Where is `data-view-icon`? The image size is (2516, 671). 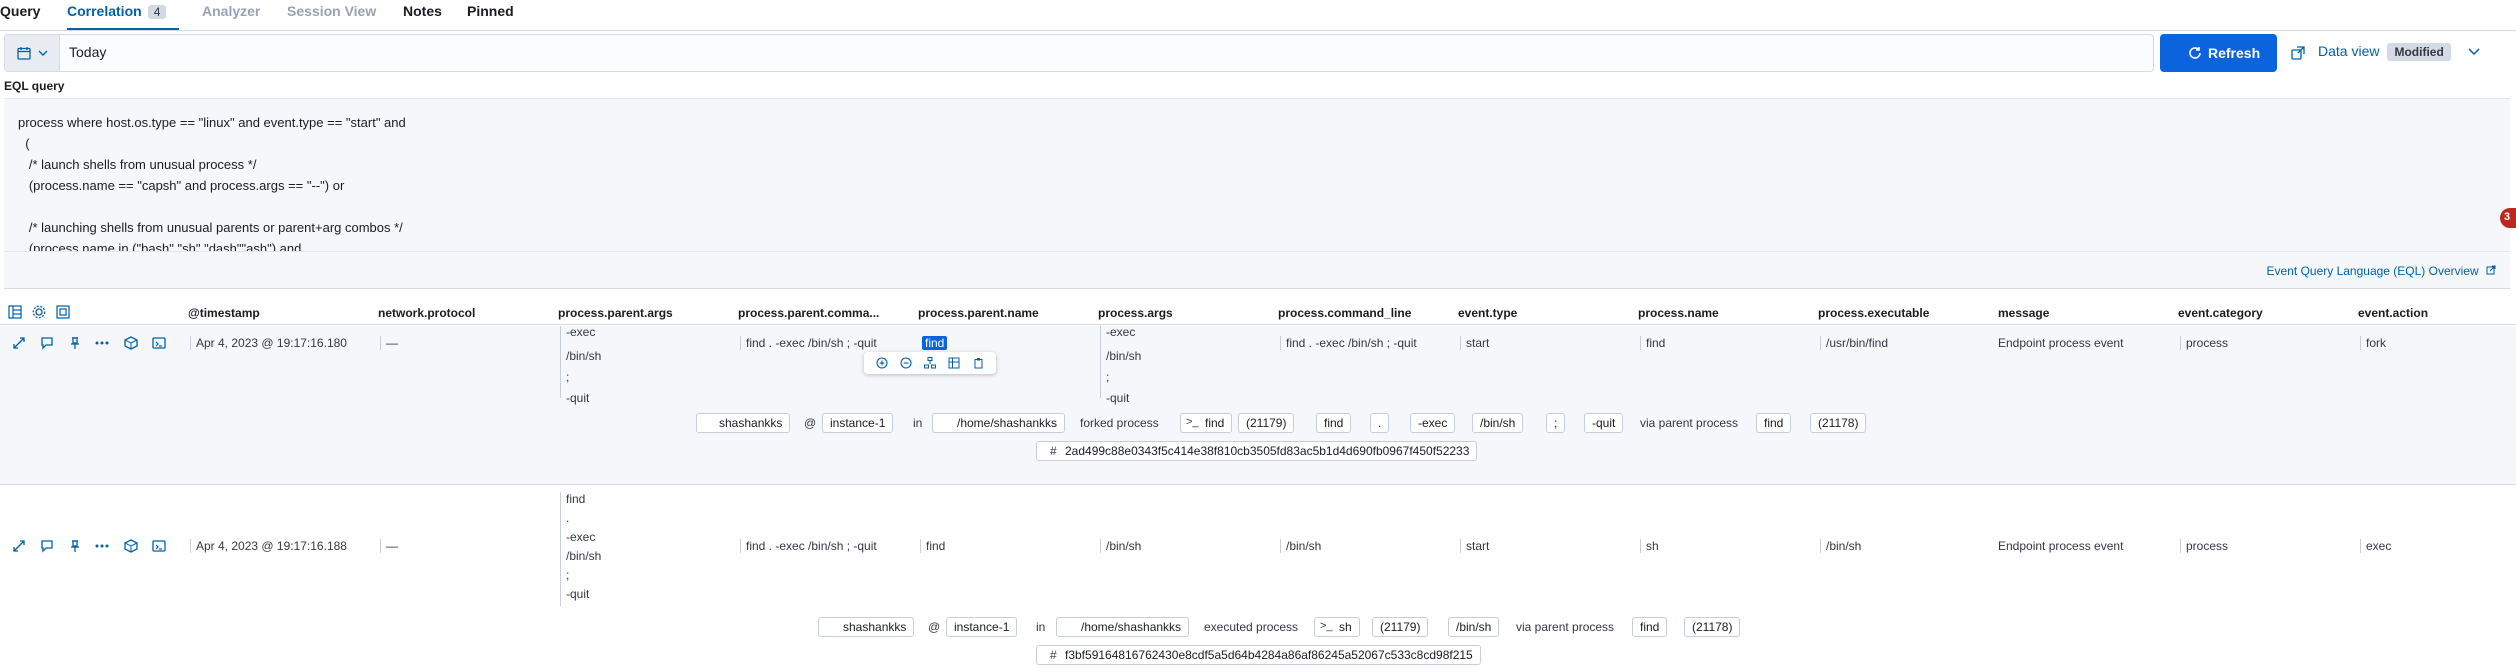
data-view-icon is located at coordinates (2298, 53).